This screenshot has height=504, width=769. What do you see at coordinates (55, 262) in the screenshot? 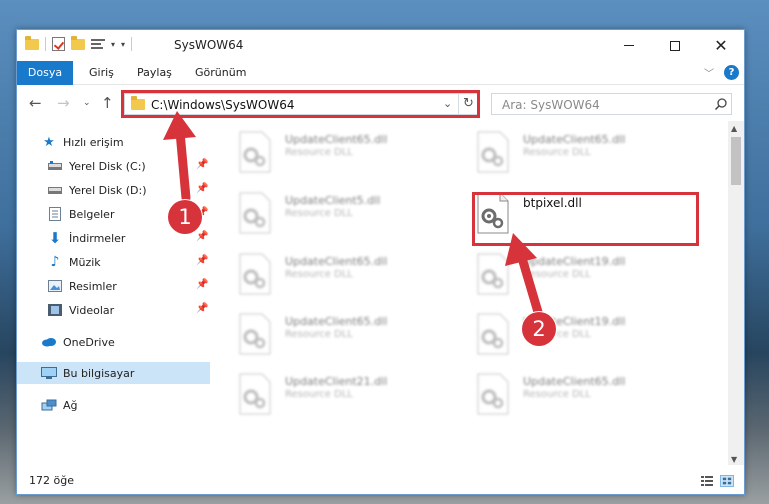
I see `music-note-icon: ♪` at bounding box center [55, 262].